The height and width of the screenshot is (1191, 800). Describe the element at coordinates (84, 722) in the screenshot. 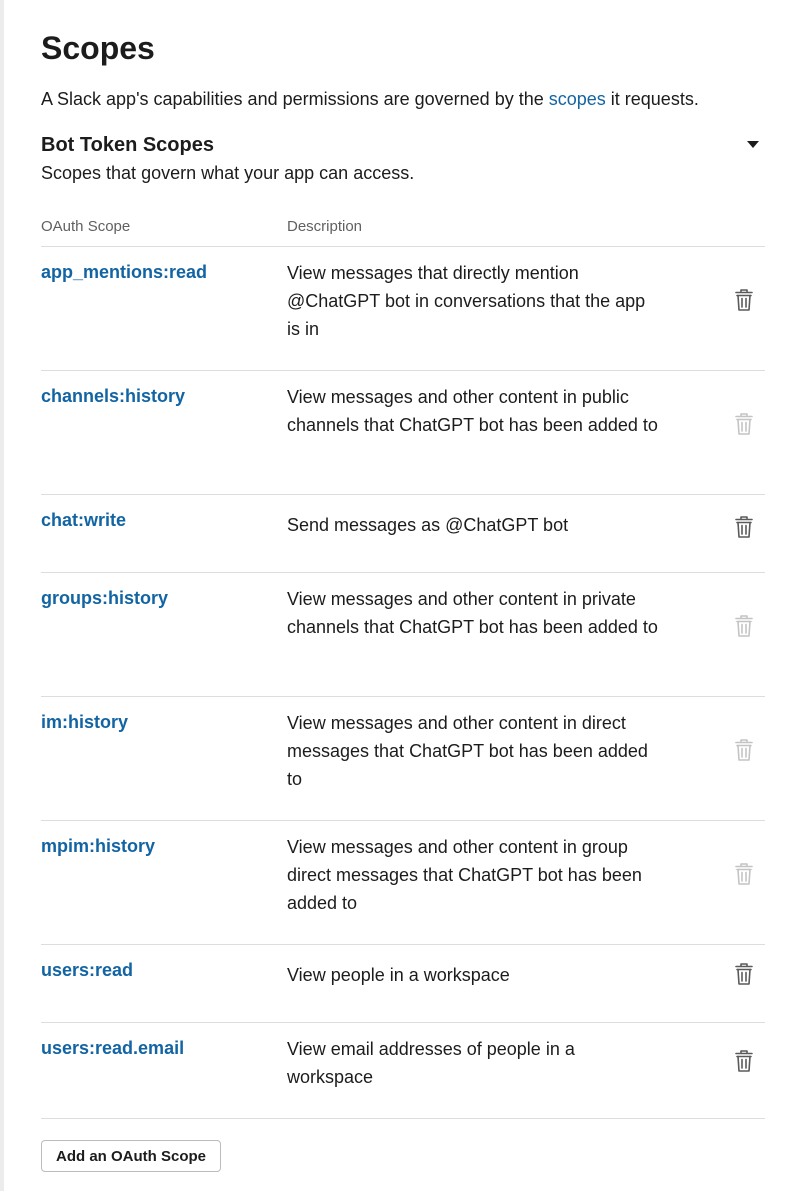

I see `scope-name: im:history` at that location.